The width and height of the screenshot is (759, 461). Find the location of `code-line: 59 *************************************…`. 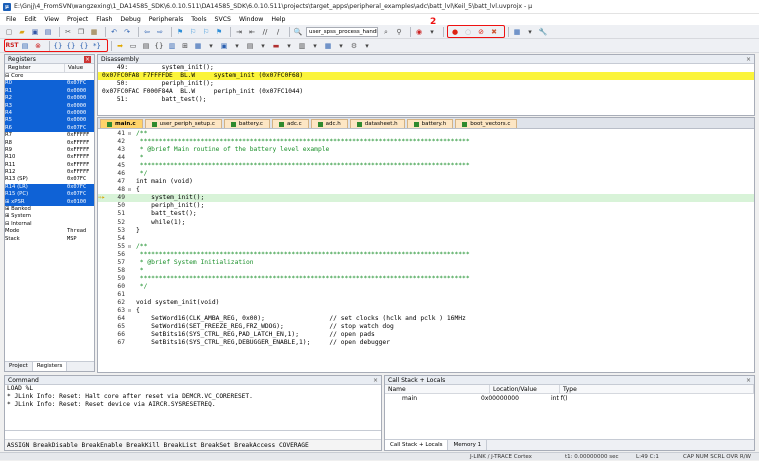

code-line: 59 *************************************… is located at coordinates (426, 279).